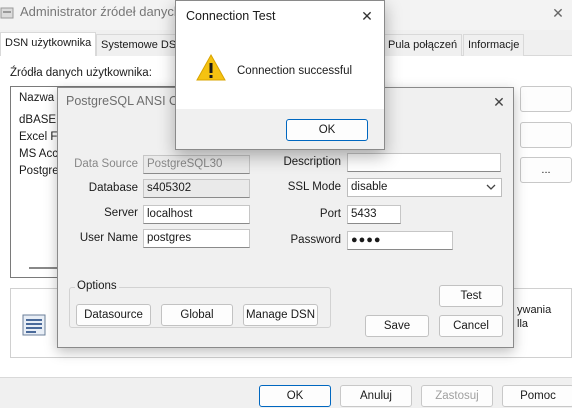 The image size is (572, 408). I want to click on port-field: 5433, so click(374, 214).